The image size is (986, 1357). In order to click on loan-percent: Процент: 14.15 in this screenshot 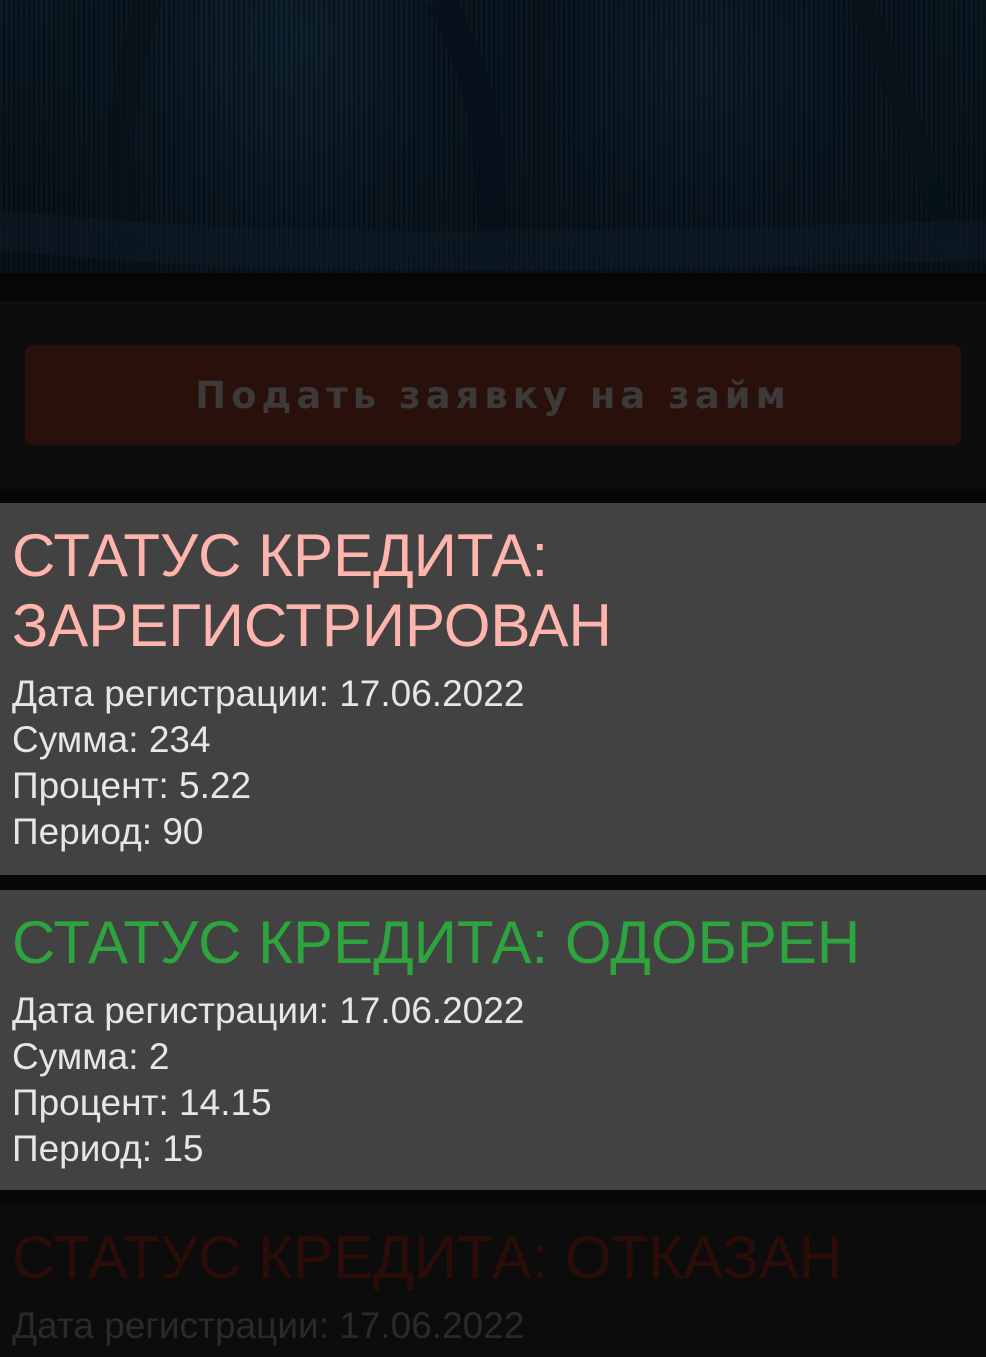, I will do `click(142, 1102)`.